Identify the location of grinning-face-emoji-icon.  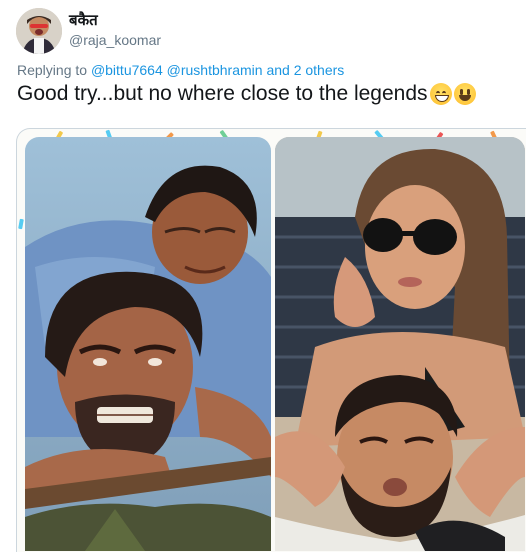
(440, 94).